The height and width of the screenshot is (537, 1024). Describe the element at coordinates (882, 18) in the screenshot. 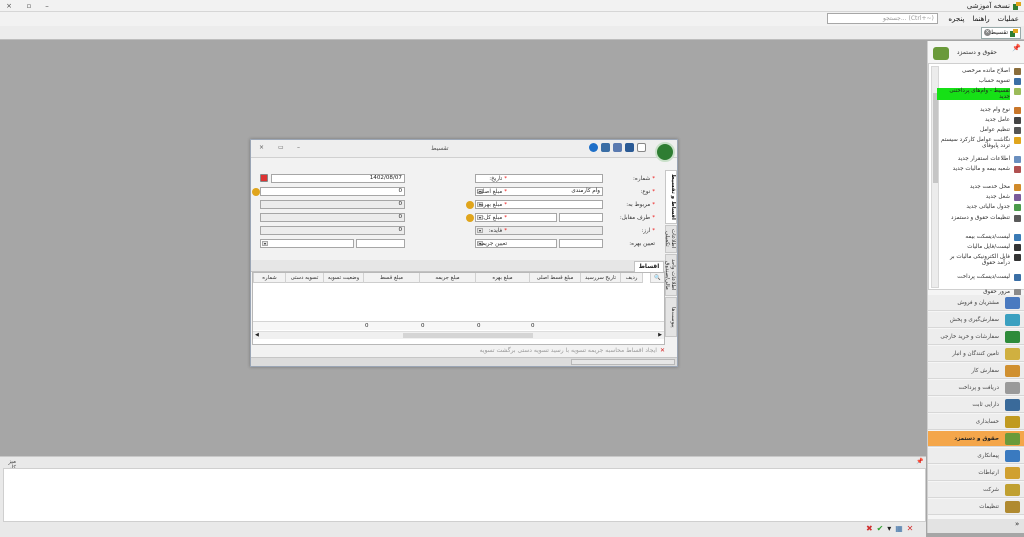

I see `search-input: جستجو... (Ctrl+~)` at that location.